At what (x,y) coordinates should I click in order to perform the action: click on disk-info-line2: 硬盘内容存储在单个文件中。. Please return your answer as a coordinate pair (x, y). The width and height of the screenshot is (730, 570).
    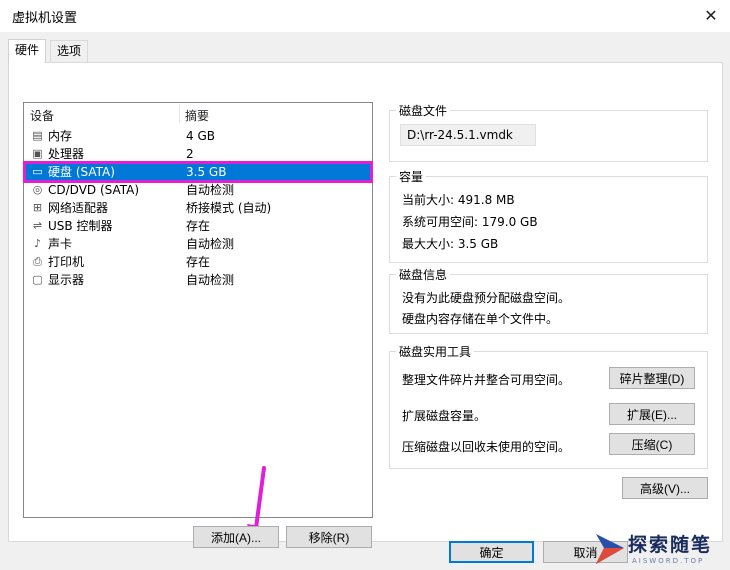
    Looking at the image, I should click on (480, 319).